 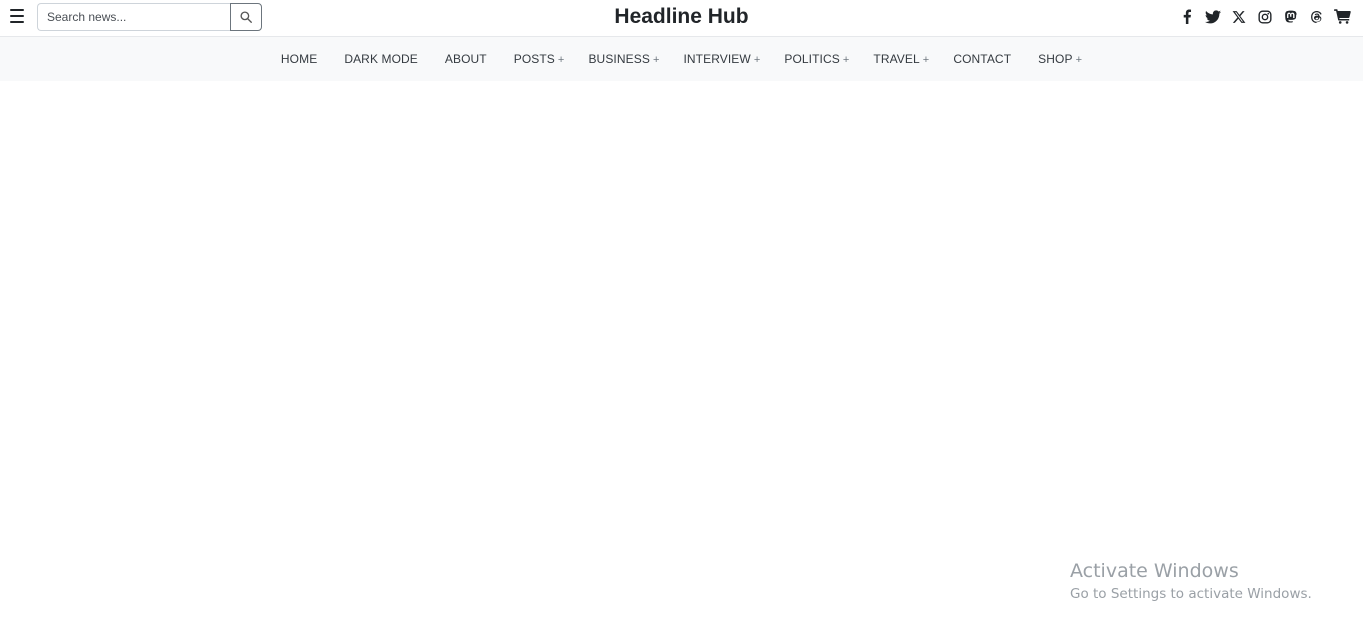 I want to click on cart-icon, so click(x=1342, y=16).